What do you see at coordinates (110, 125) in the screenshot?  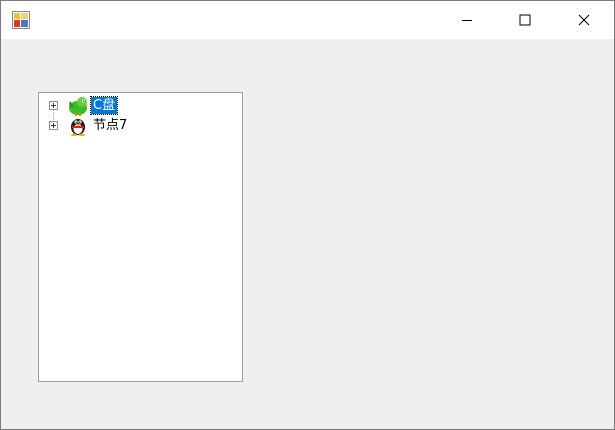 I see `tree-node-label: 节点7` at bounding box center [110, 125].